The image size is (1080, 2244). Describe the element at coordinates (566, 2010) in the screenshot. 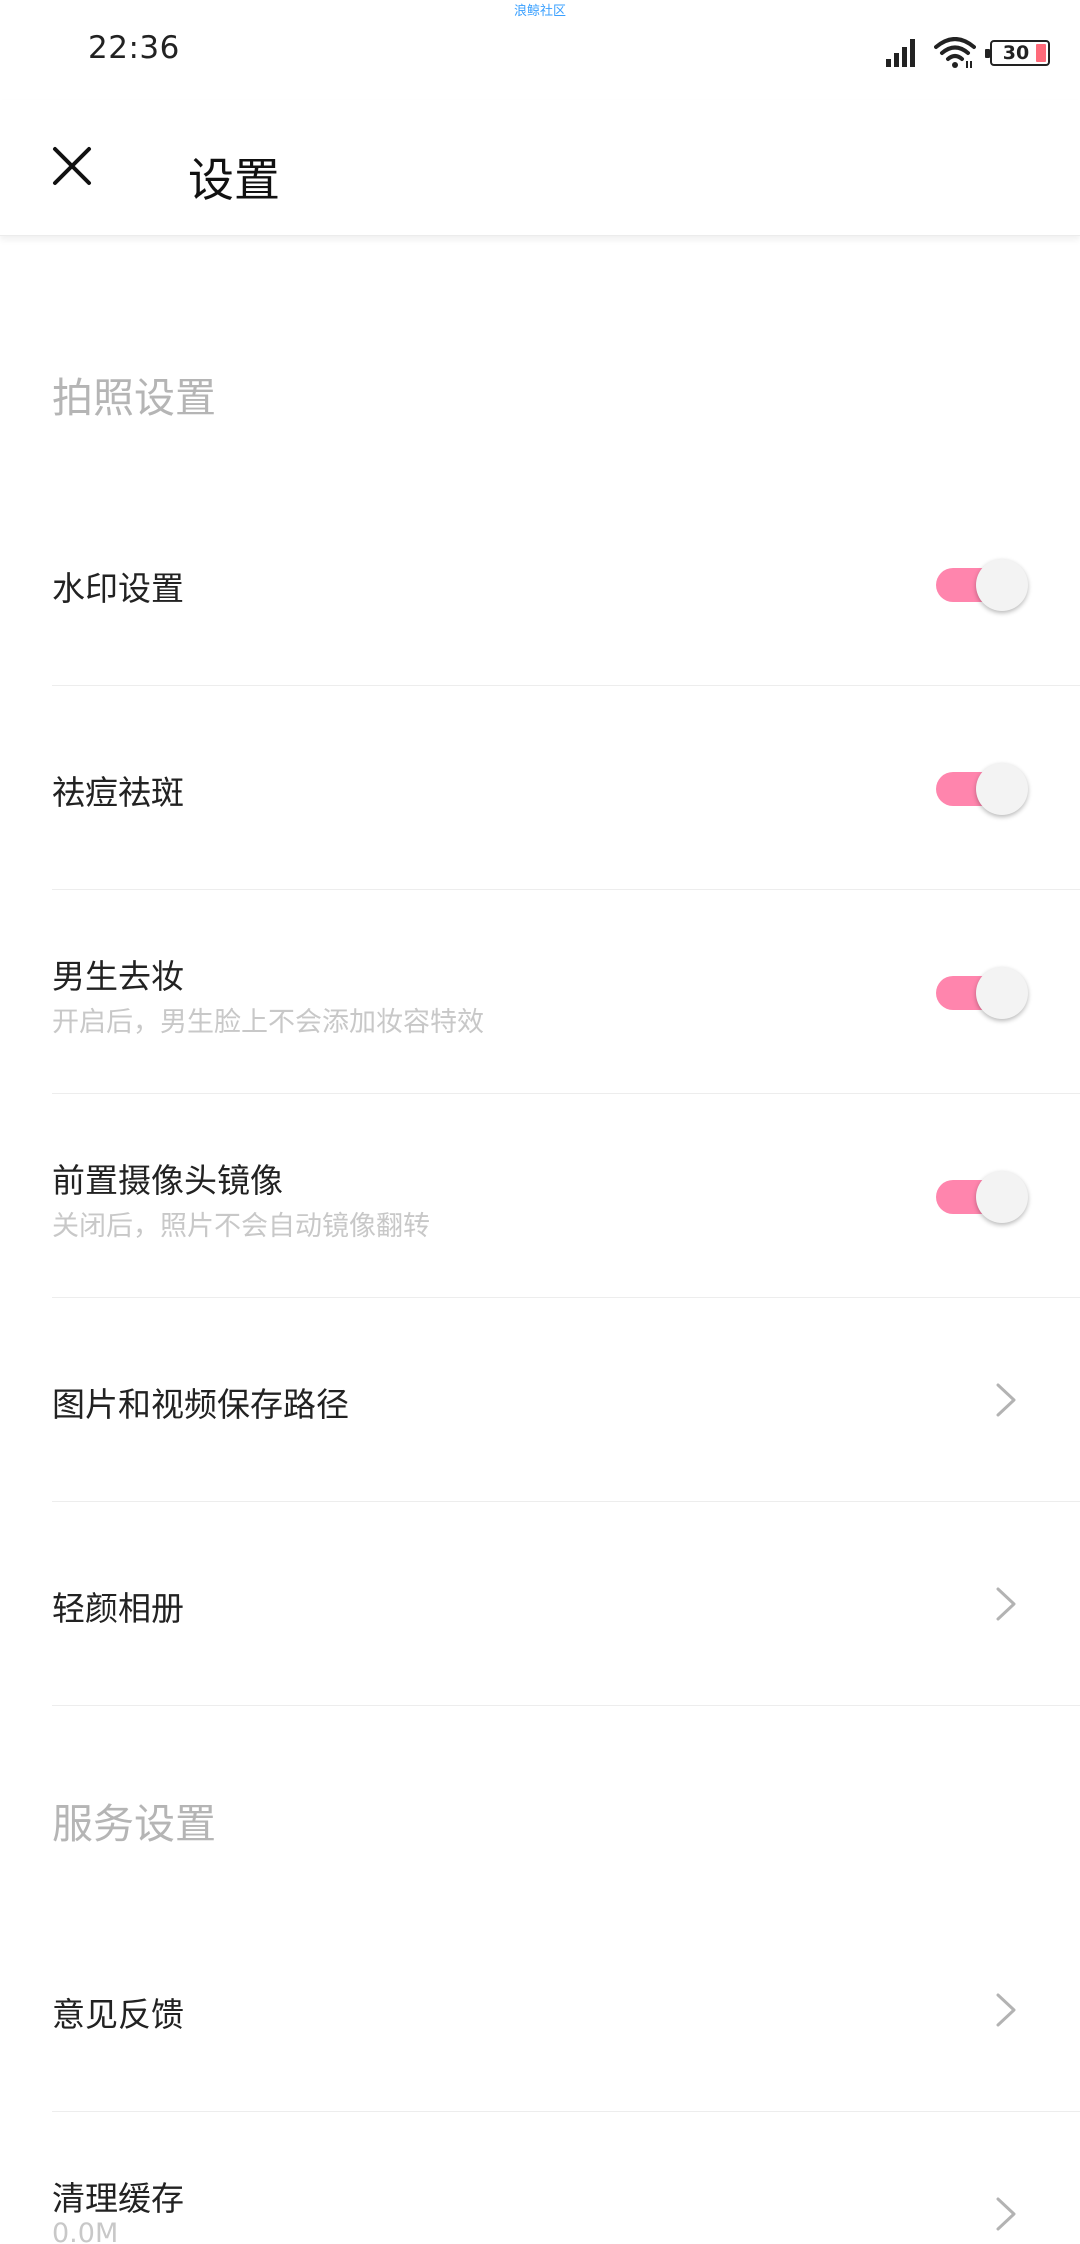

I see `setting-row-feedback: 意见反馈` at that location.